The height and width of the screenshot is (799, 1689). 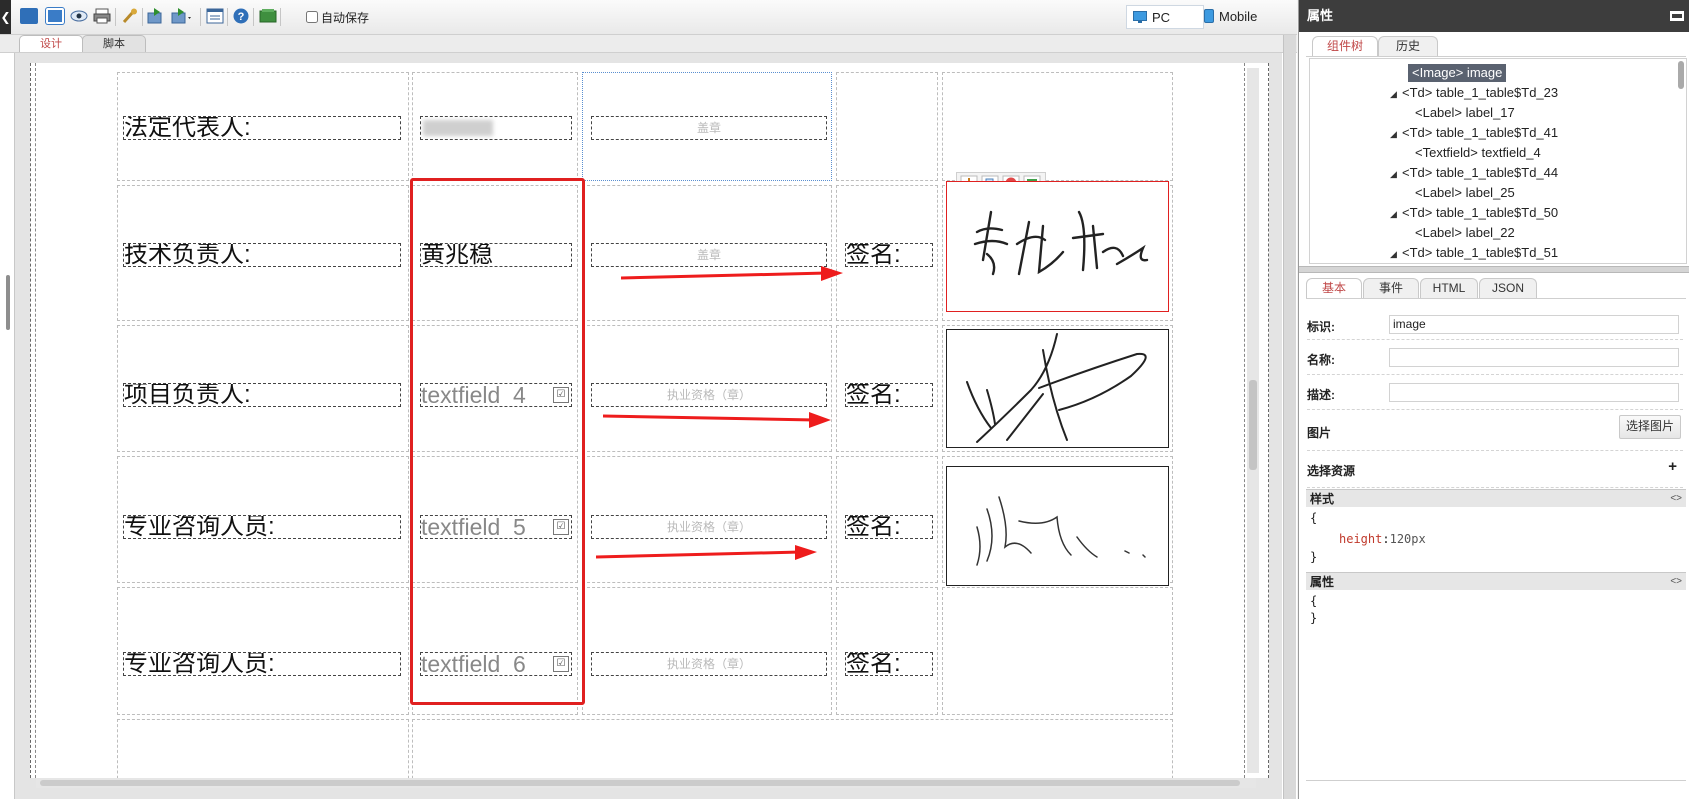 What do you see at coordinates (1672, 466) in the screenshot?
I see `add-resource-icon: +` at bounding box center [1672, 466].